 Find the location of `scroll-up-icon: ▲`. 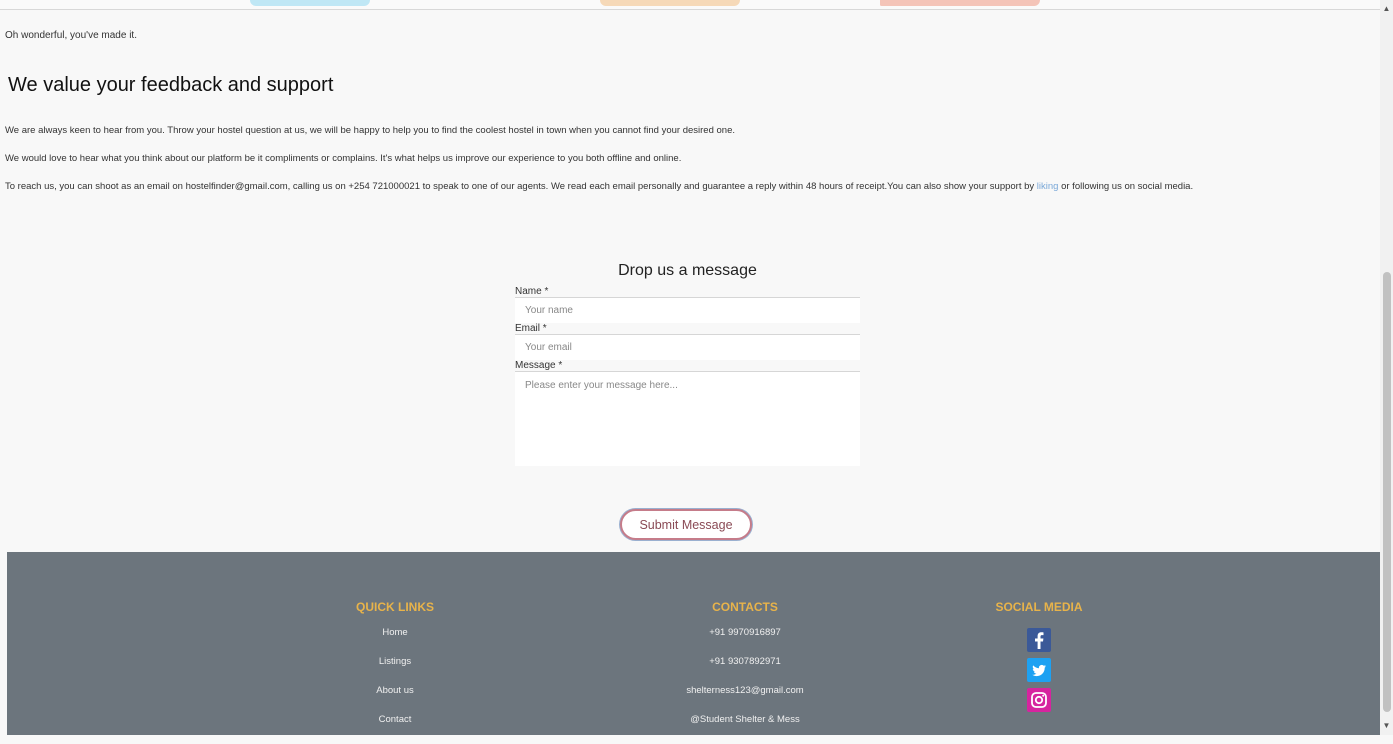

scroll-up-icon: ▲ is located at coordinates (1386, 9).